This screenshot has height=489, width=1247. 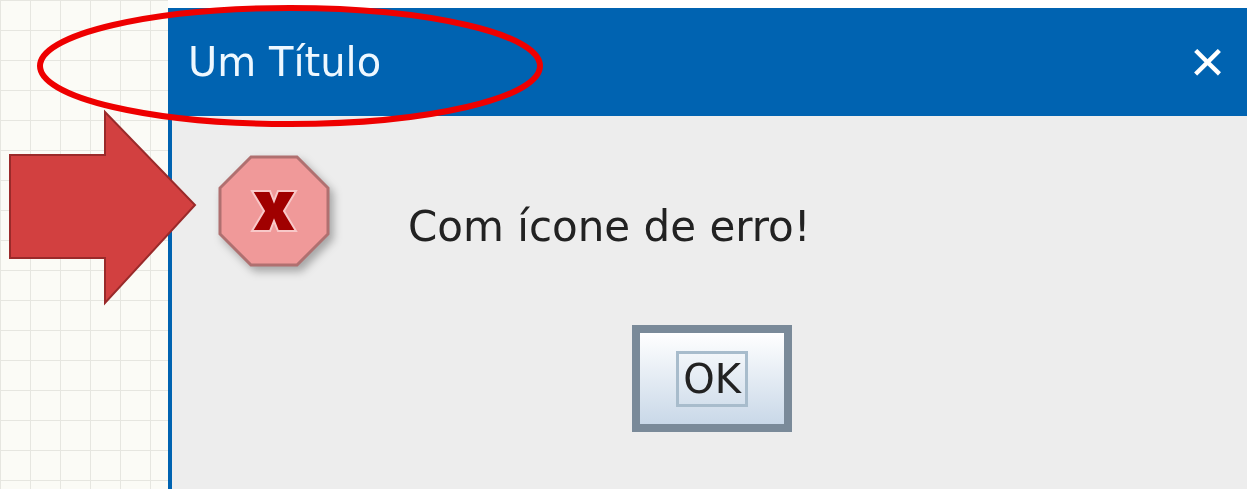 What do you see at coordinates (609, 226) in the screenshot?
I see `message-text: Com ícone de erro!` at bounding box center [609, 226].